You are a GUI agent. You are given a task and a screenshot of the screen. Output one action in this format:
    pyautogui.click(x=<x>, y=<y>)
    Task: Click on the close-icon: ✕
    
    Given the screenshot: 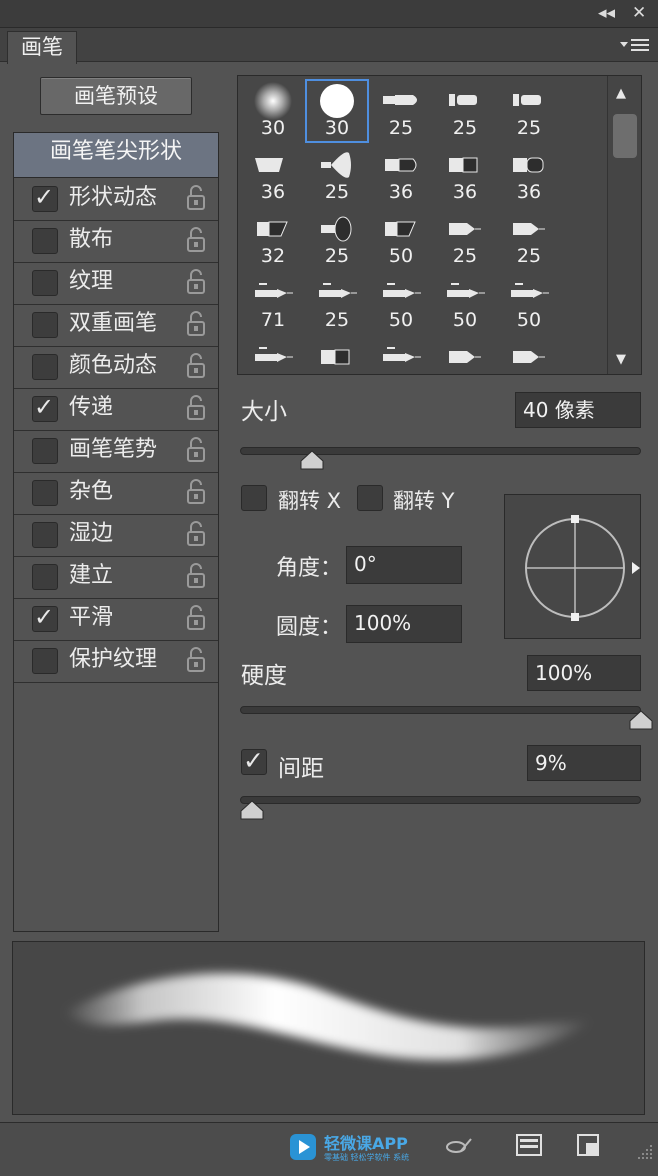 What is the action you would take?
    pyautogui.click(x=639, y=13)
    